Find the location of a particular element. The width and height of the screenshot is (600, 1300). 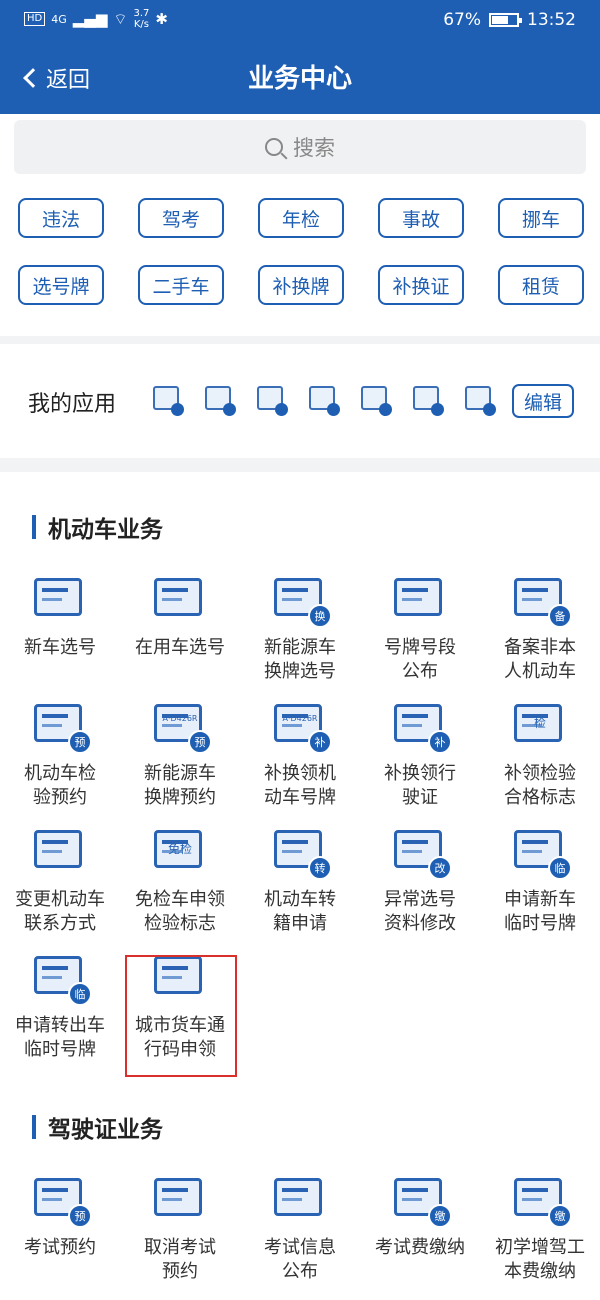

label-line-2: 公布 is located at coordinates (420, 671).